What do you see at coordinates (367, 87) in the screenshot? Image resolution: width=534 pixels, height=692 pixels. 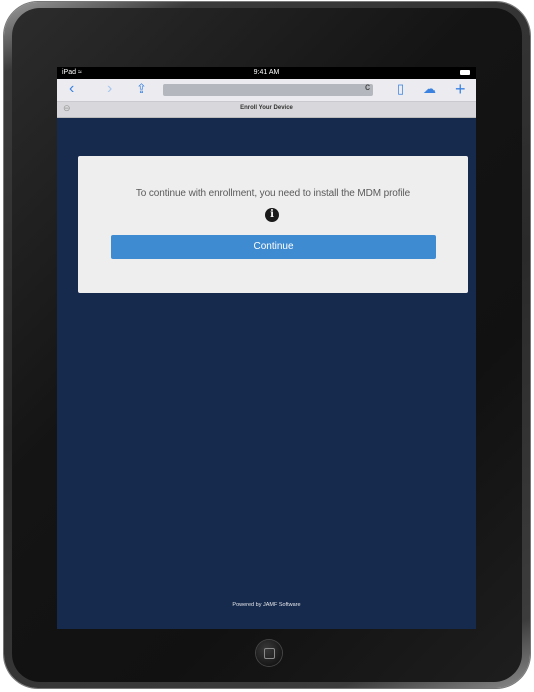 I see `reload-icon: c` at bounding box center [367, 87].